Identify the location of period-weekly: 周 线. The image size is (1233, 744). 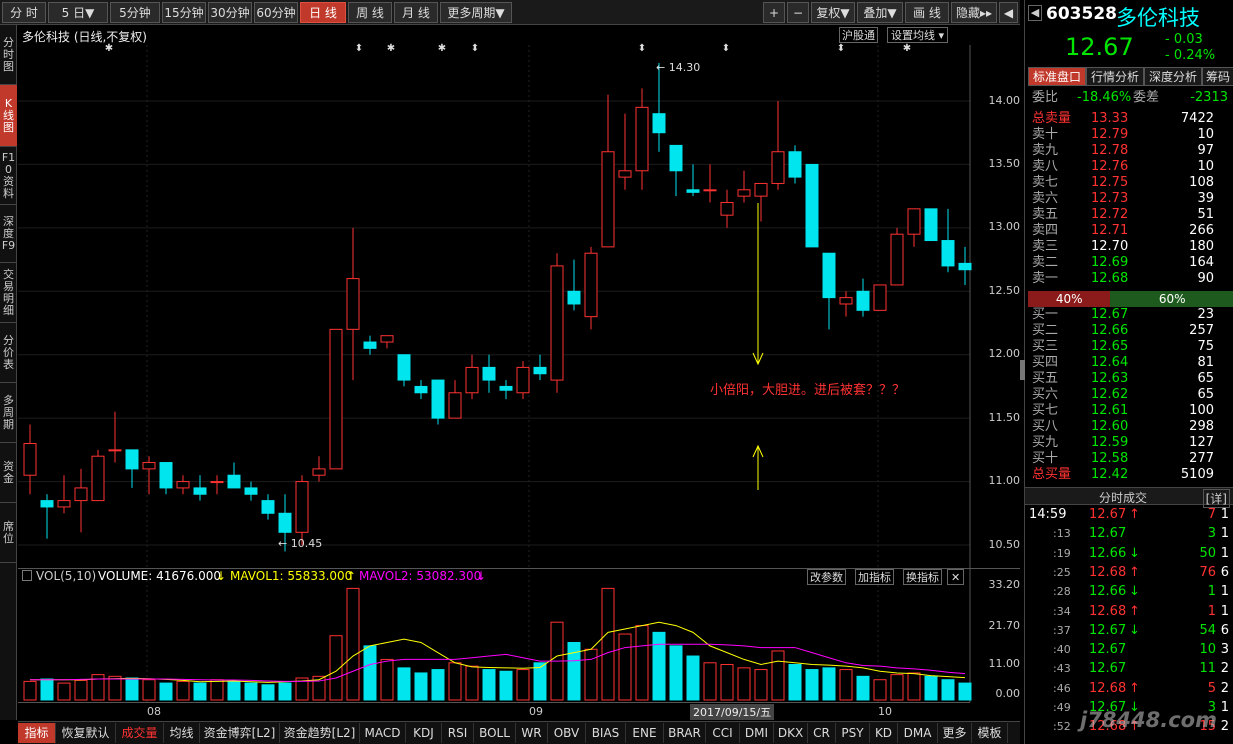
(370, 12).